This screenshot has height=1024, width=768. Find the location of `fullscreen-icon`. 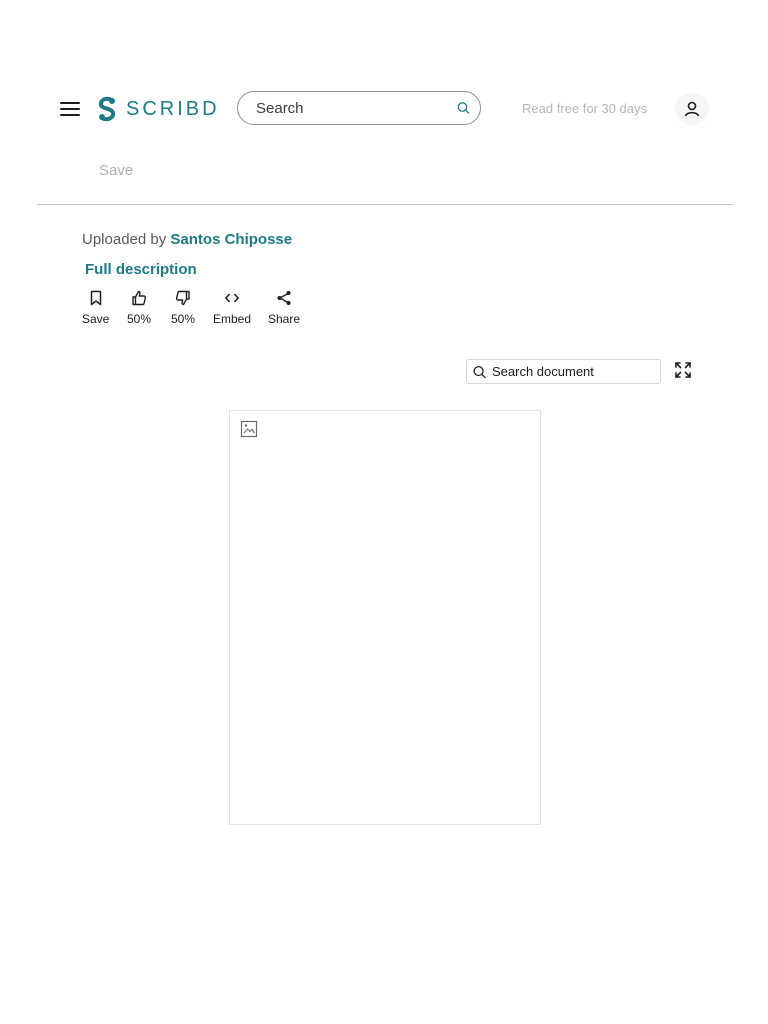

fullscreen-icon is located at coordinates (683, 370).